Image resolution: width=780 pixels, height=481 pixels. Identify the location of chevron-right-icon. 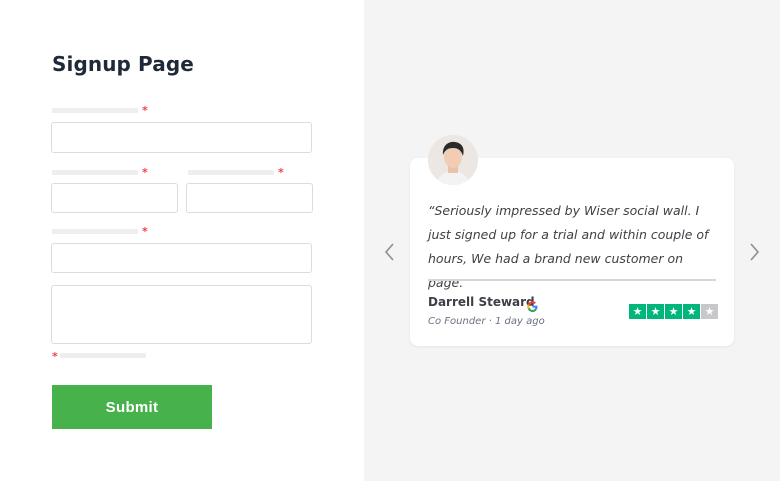
(754, 252).